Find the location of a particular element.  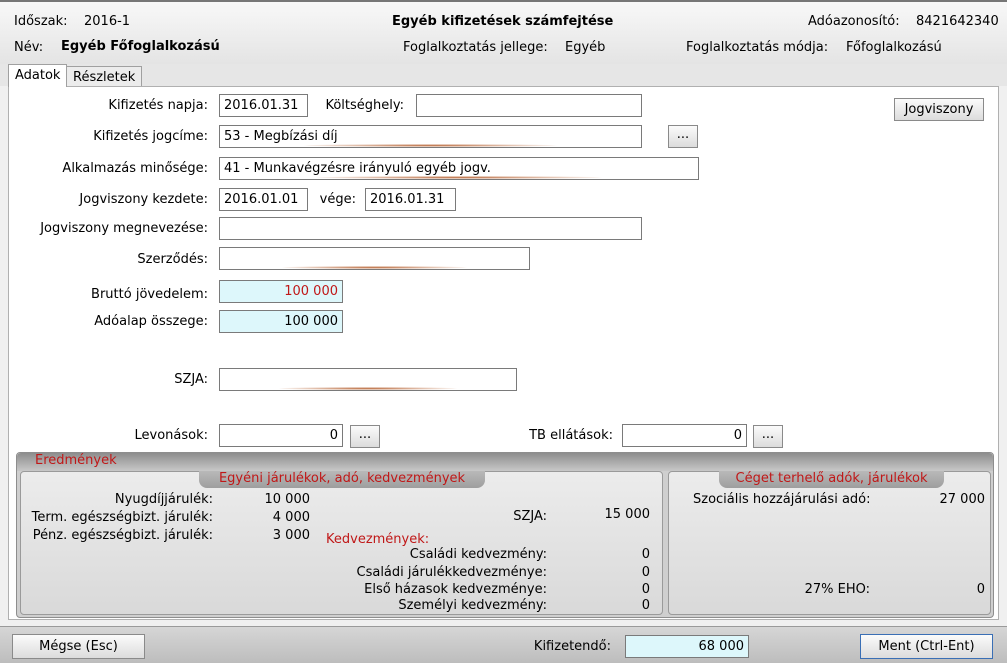

relation-end-field: 2016.01.31 is located at coordinates (410, 199).